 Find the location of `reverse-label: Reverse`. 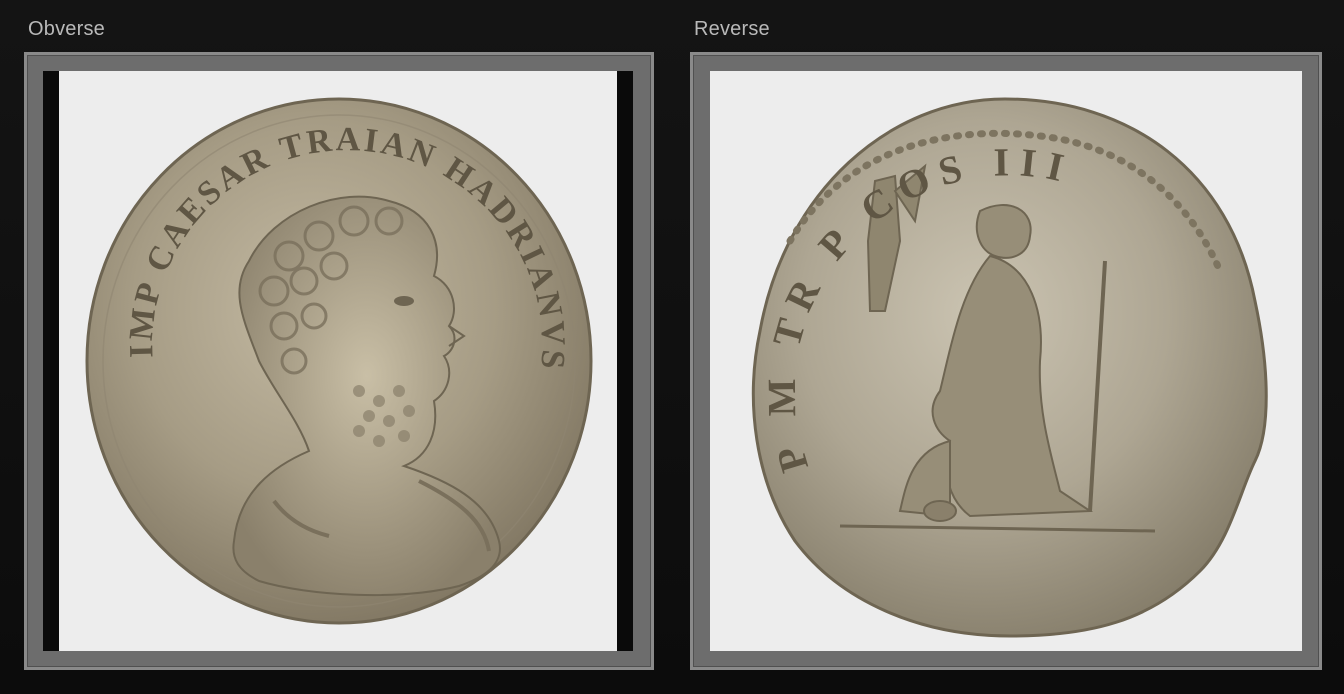

reverse-label: Reverse is located at coordinates (732, 29).